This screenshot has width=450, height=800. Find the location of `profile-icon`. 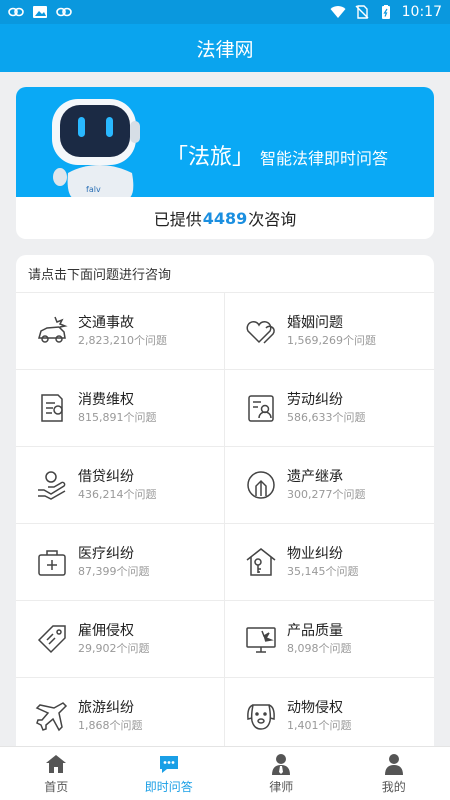

profile-icon is located at coordinates (393, 764).